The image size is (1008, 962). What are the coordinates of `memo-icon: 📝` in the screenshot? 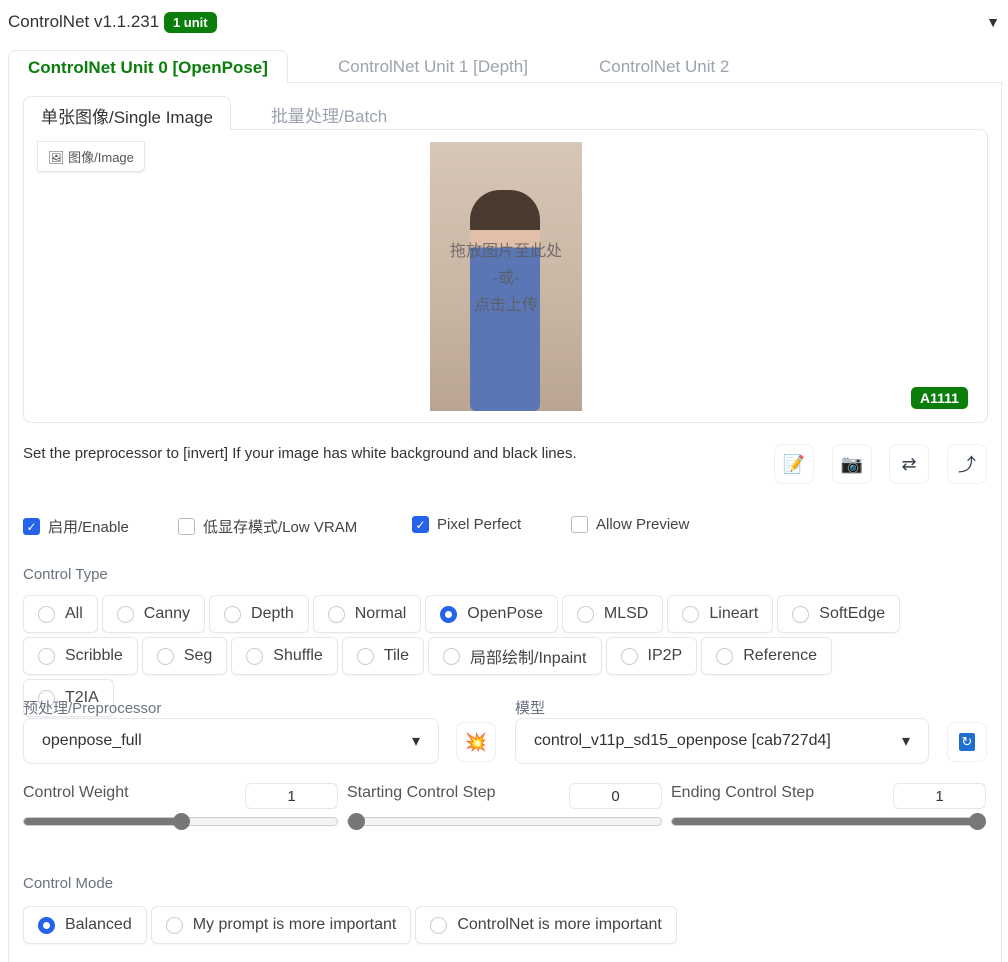 It's located at (794, 464).